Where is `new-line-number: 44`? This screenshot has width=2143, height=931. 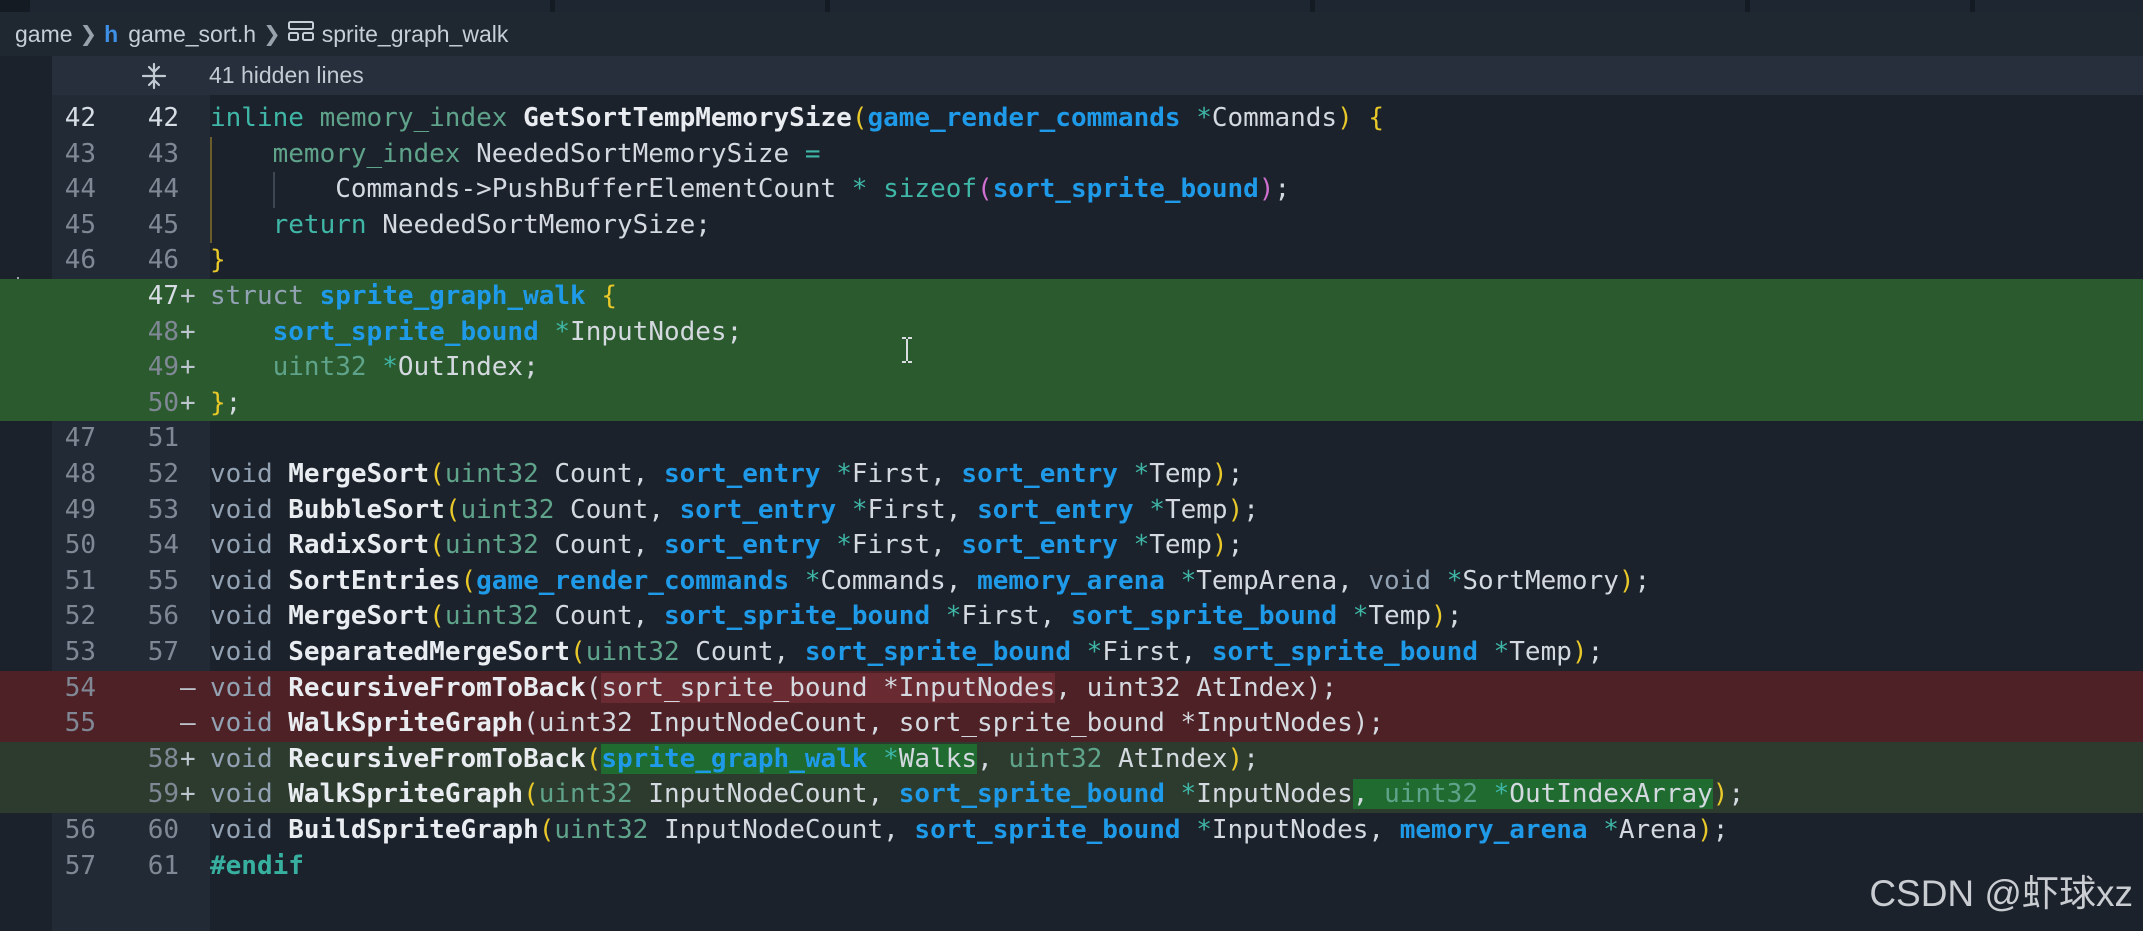 new-line-number: 44 is located at coordinates (163, 189).